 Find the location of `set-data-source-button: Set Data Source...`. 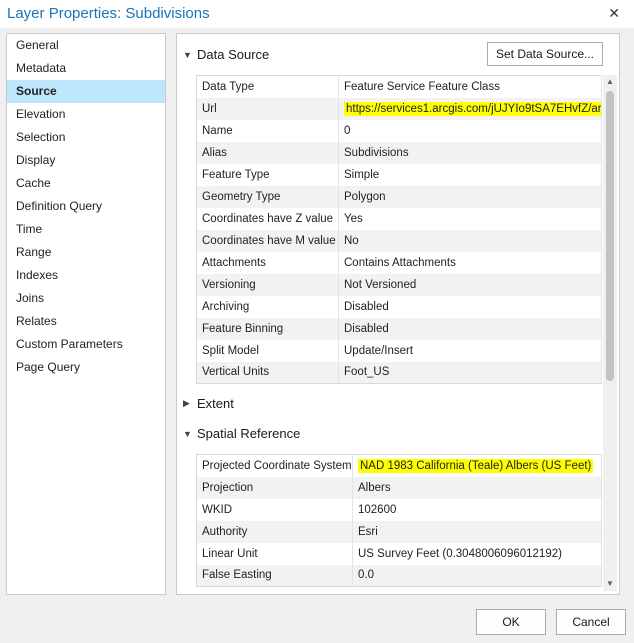

set-data-source-button: Set Data Source... is located at coordinates (545, 54).